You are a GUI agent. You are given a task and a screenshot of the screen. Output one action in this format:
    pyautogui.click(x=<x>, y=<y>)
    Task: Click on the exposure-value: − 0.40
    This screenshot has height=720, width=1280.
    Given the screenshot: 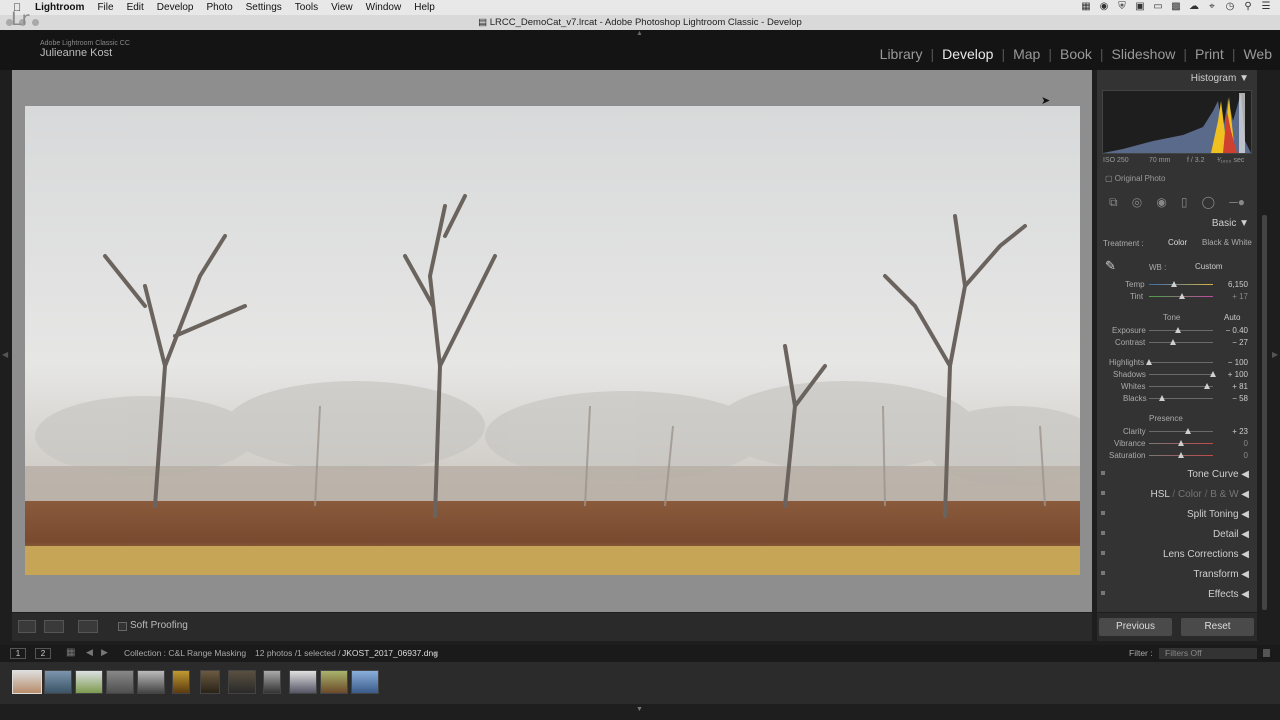 What is the action you would take?
    pyautogui.click(x=1233, y=330)
    